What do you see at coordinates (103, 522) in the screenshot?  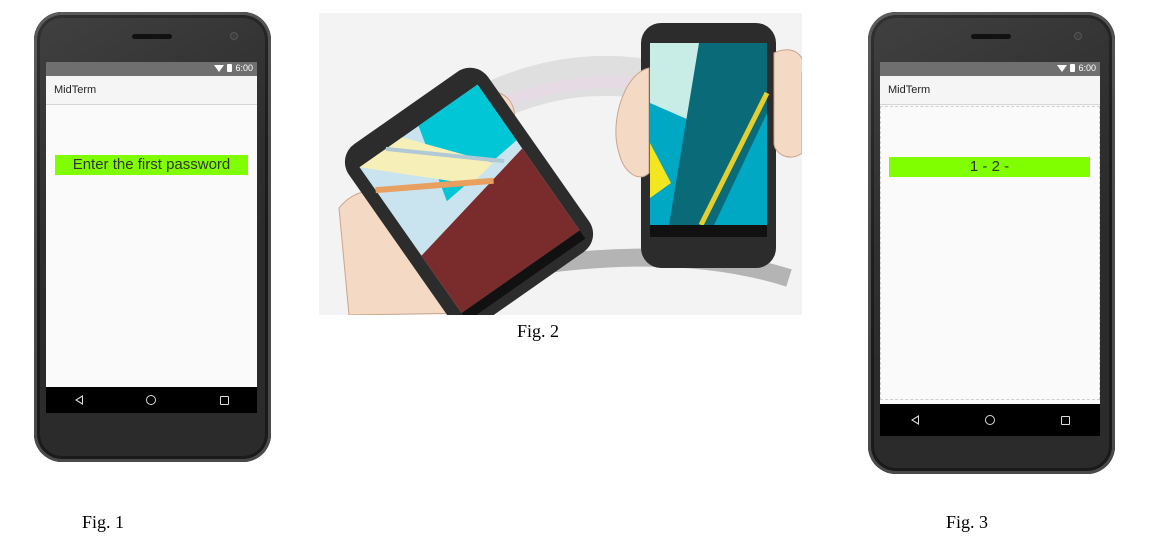 I see `caption-fig1: Fig. 1` at bounding box center [103, 522].